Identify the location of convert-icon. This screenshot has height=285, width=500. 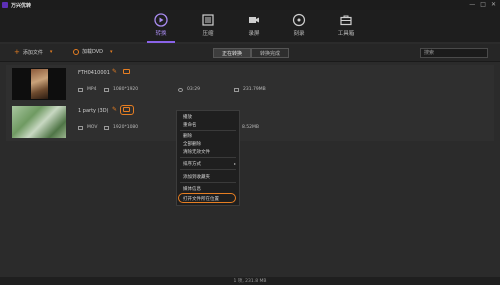
(161, 20).